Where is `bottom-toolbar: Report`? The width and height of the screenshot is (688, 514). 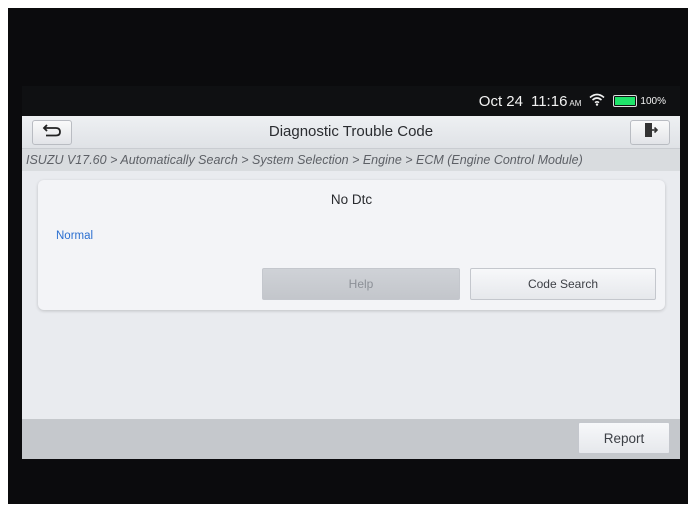 bottom-toolbar: Report is located at coordinates (351, 439).